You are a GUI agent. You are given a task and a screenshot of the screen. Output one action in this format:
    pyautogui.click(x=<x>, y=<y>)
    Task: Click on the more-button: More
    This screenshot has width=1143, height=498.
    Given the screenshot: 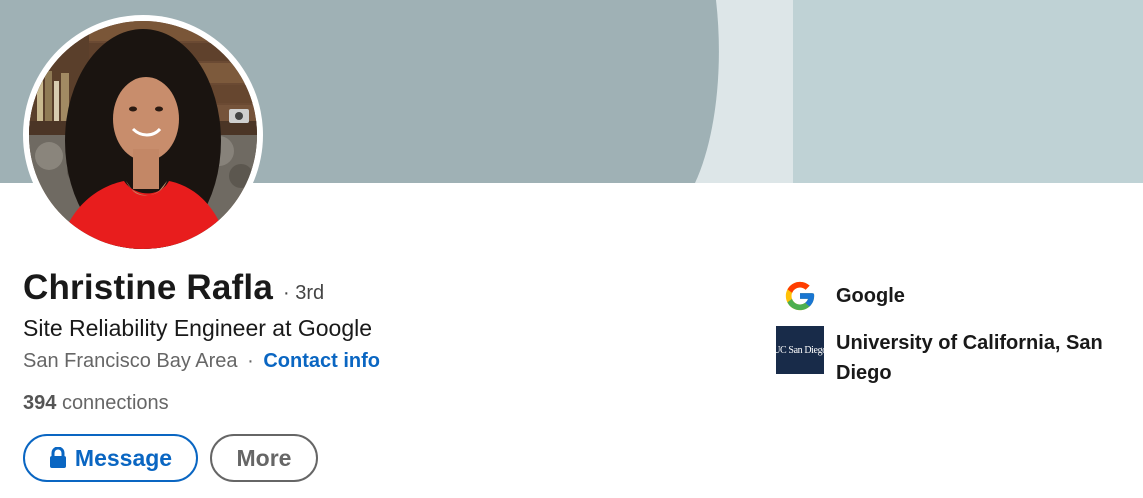 What is the action you would take?
    pyautogui.click(x=264, y=458)
    